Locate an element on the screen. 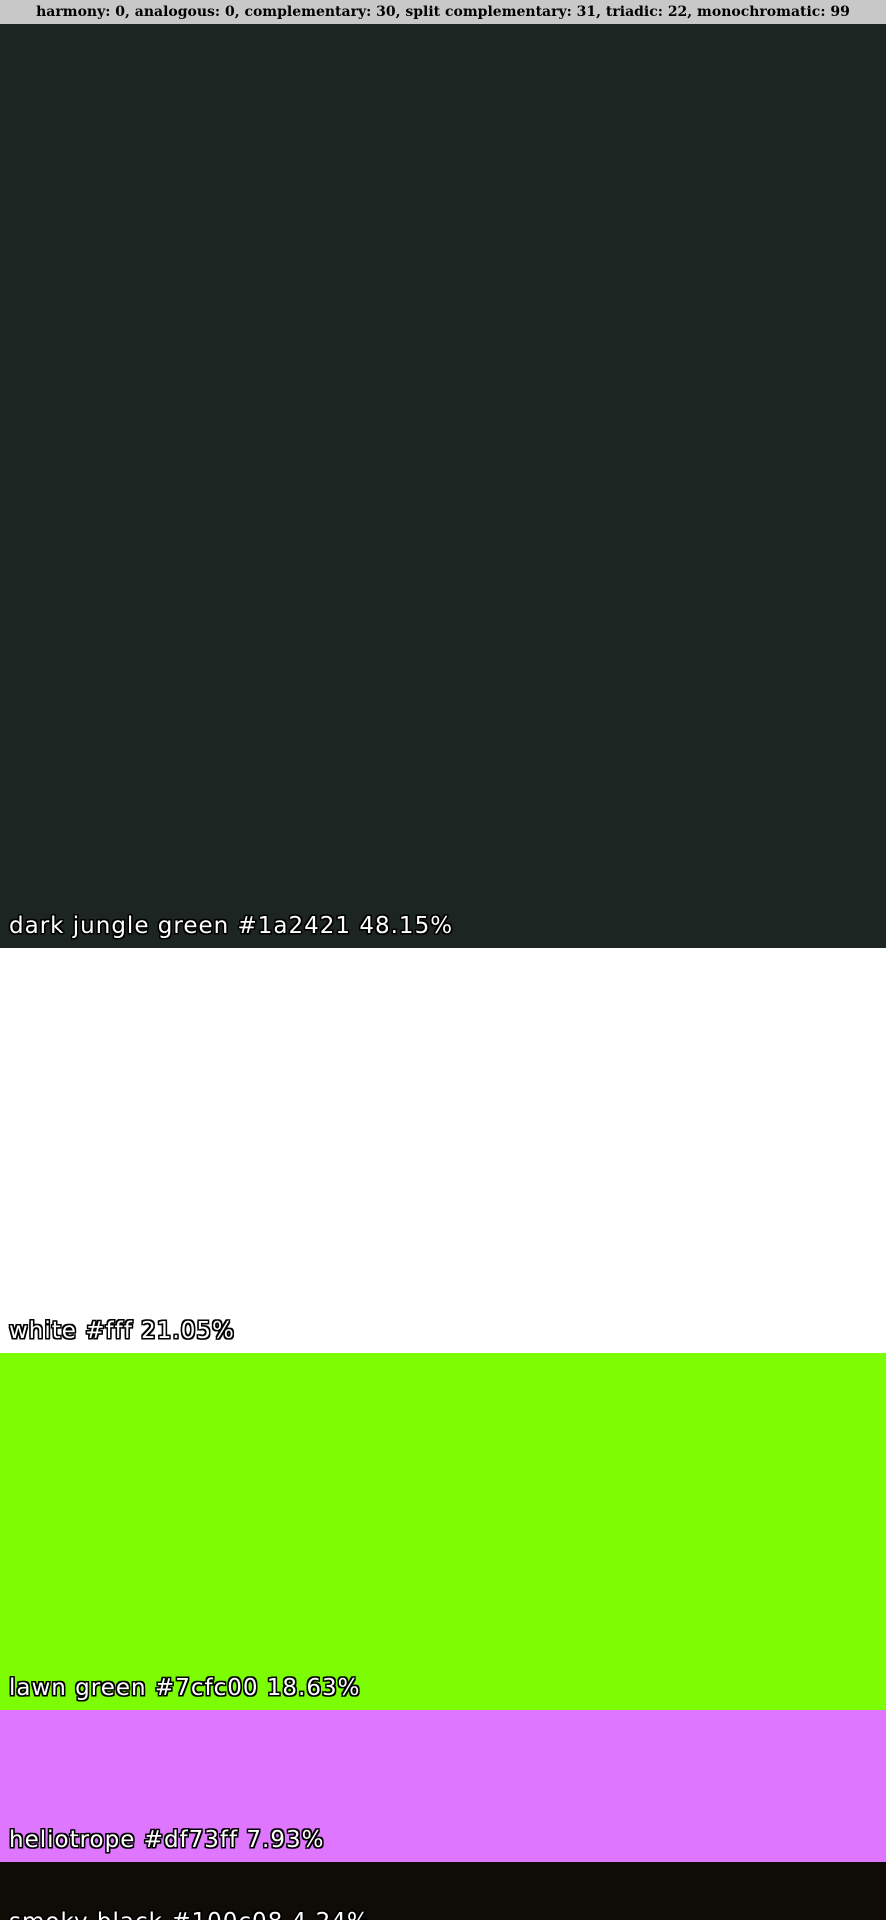 This screenshot has height=1920, width=886. swatch-label: smoky black #100c08 4.24% is located at coordinates (189, 1914).